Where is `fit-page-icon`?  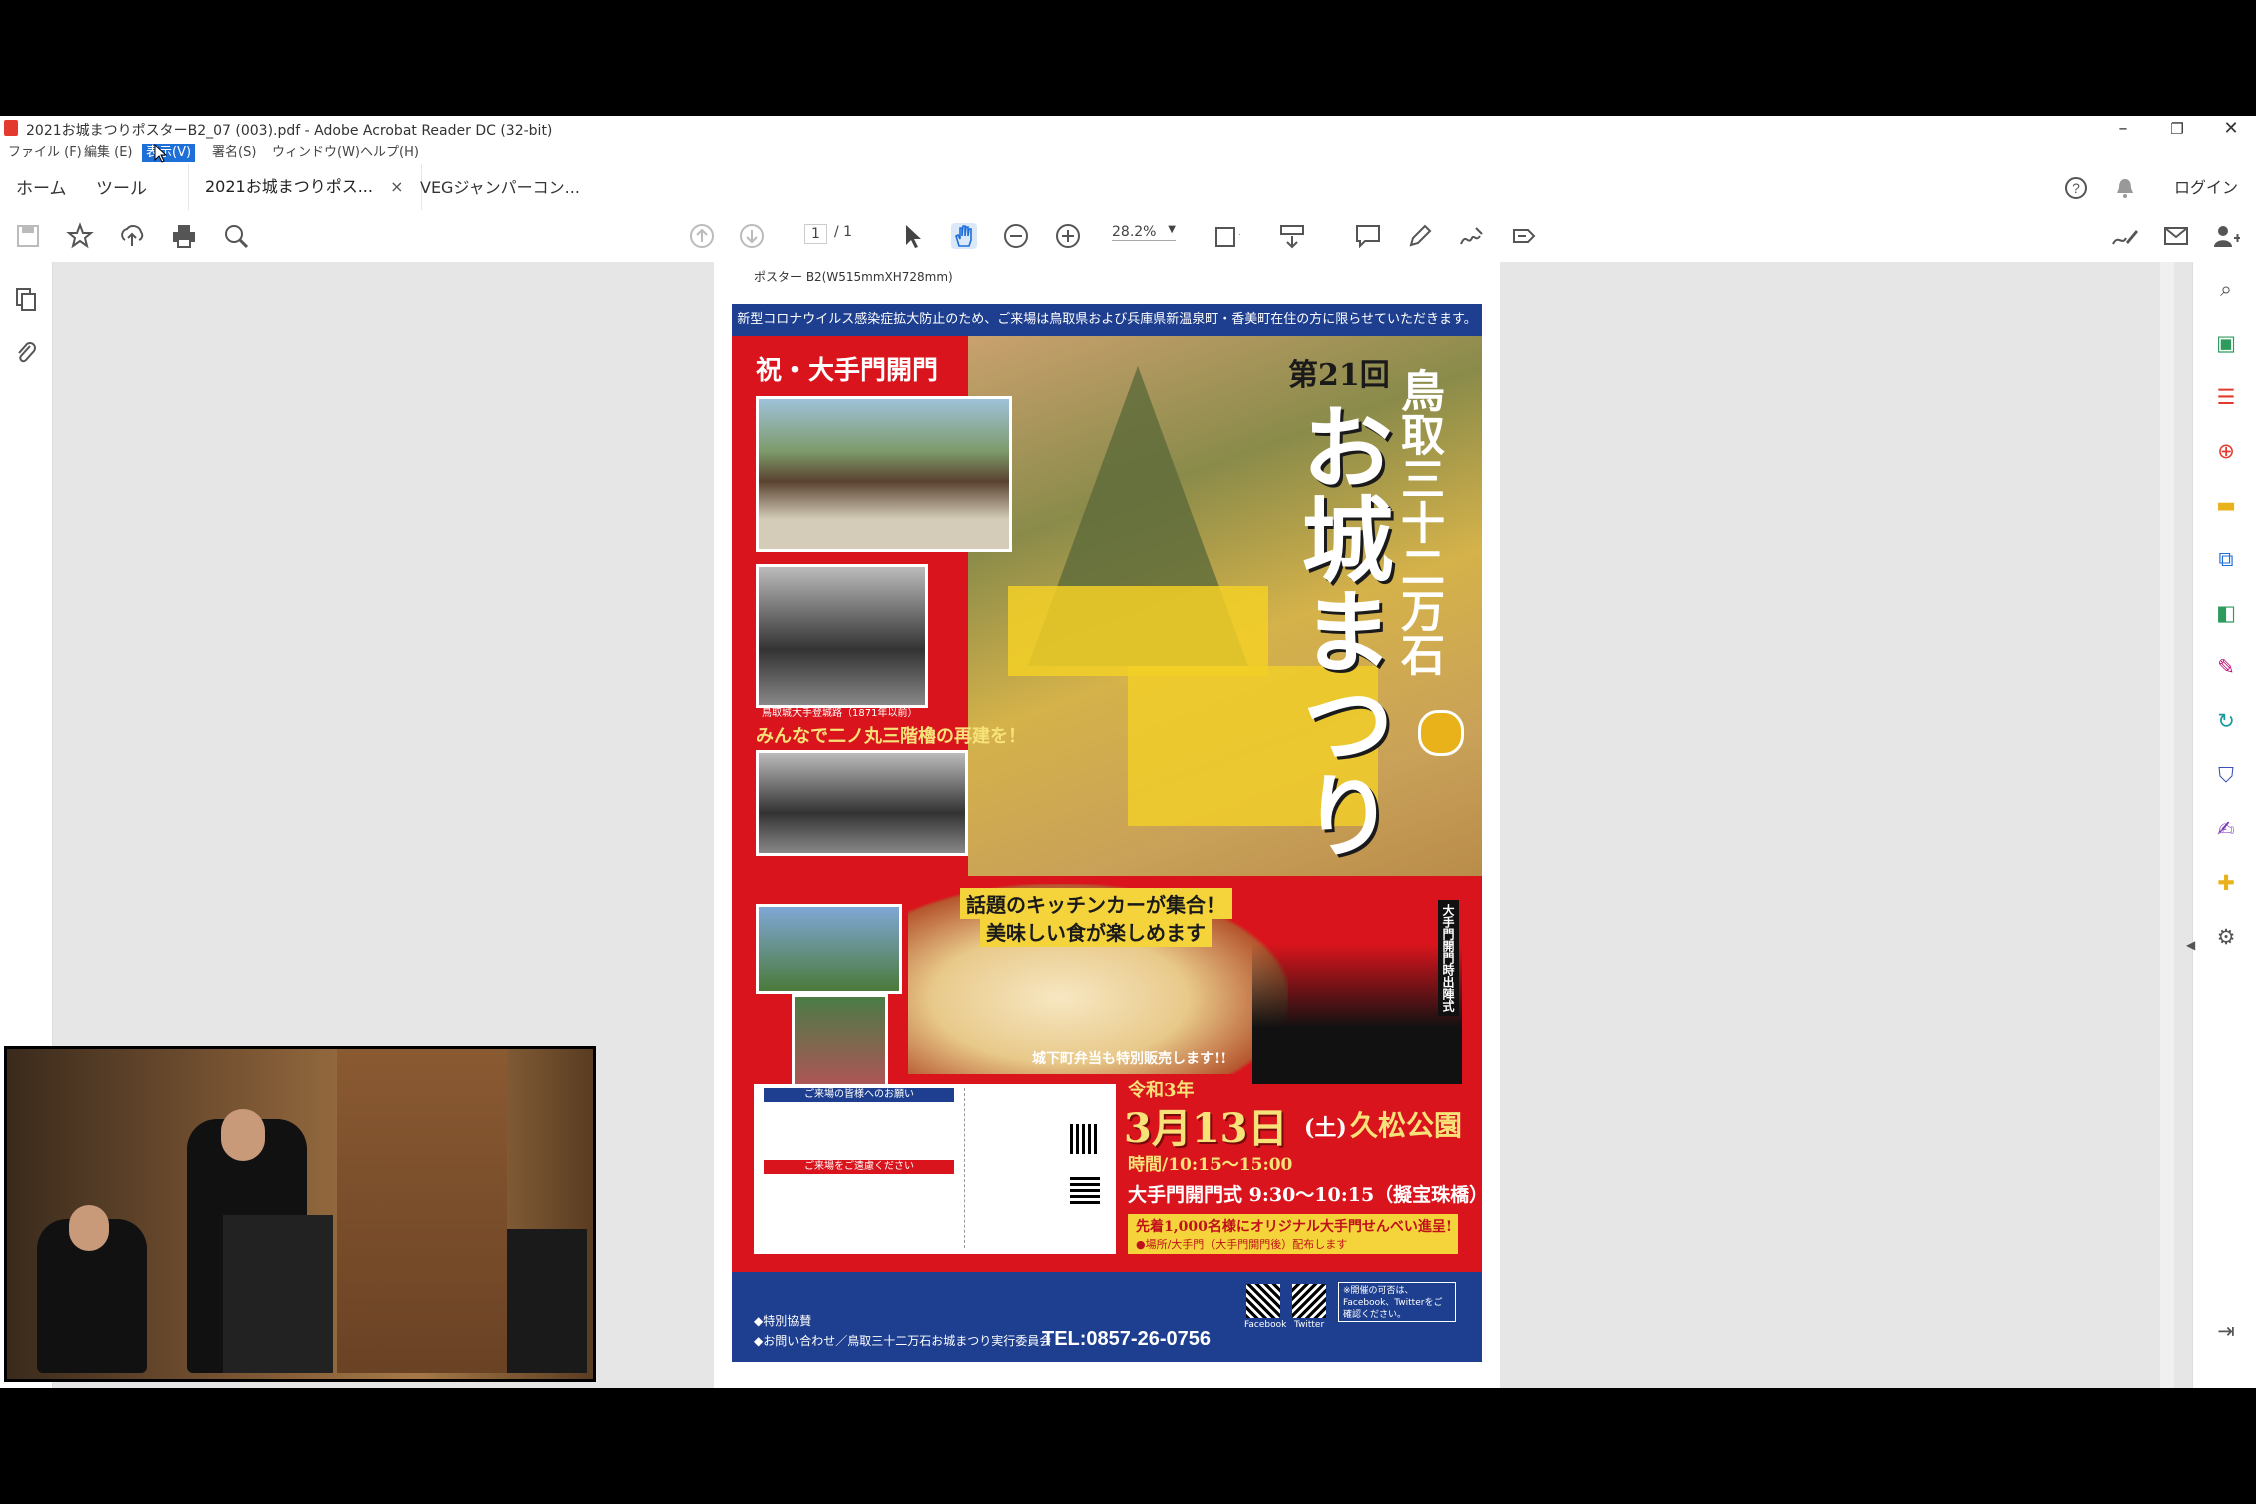 fit-page-icon is located at coordinates (1226, 236).